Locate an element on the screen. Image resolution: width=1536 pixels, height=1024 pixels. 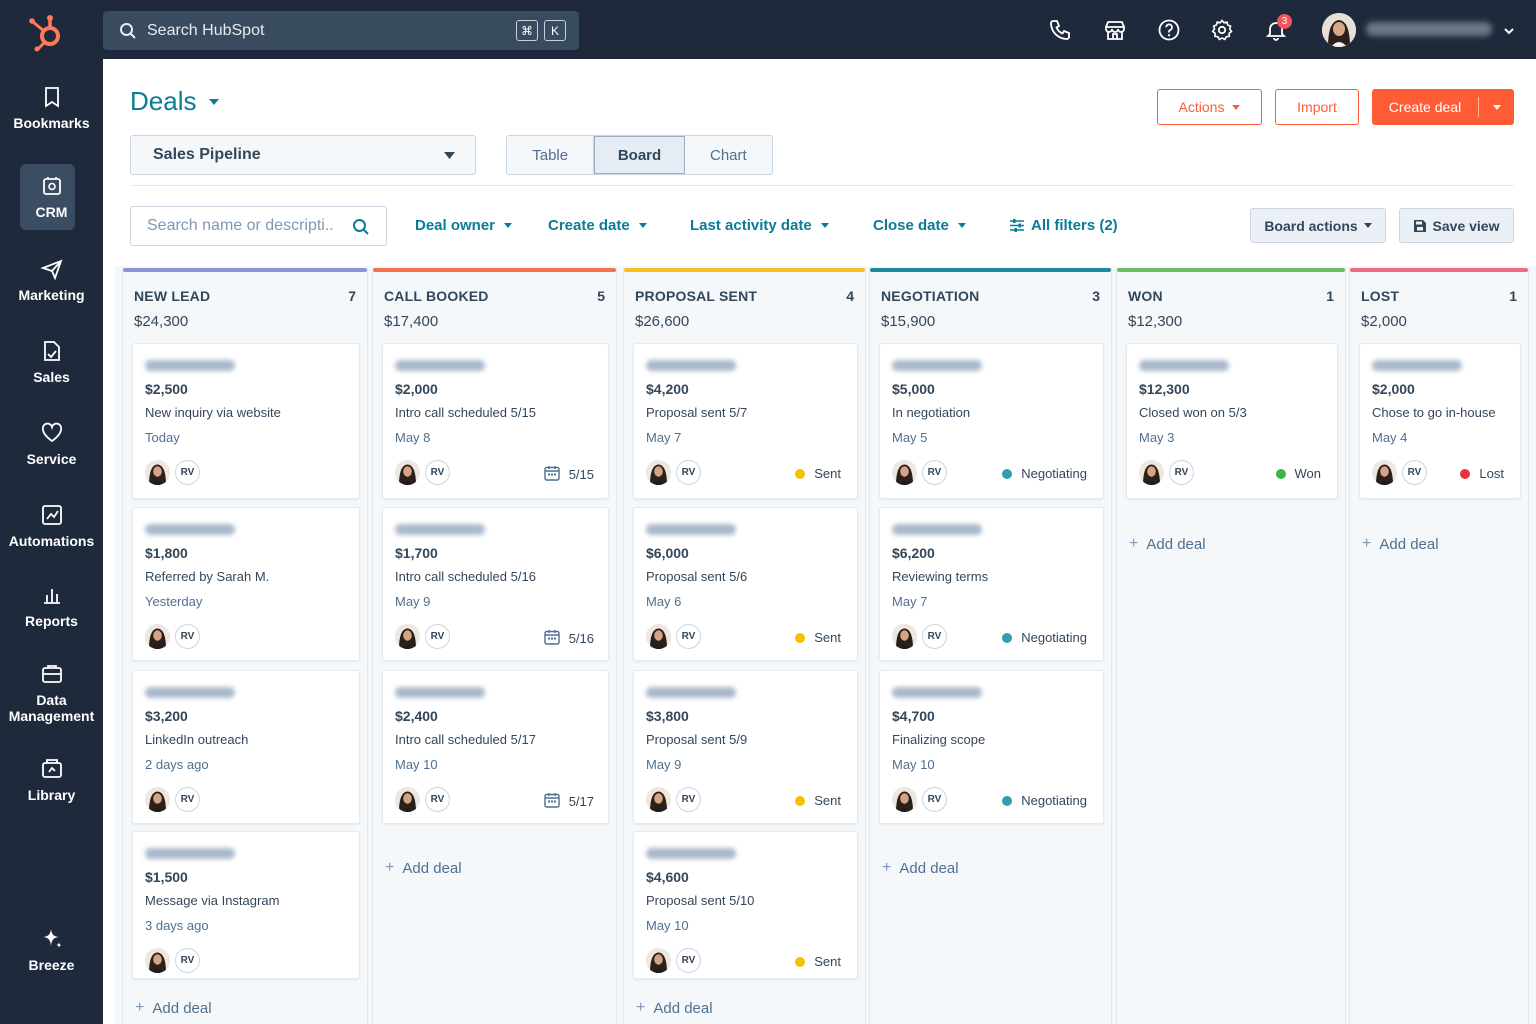
actions-button: Actions is located at coordinates (1209, 107).